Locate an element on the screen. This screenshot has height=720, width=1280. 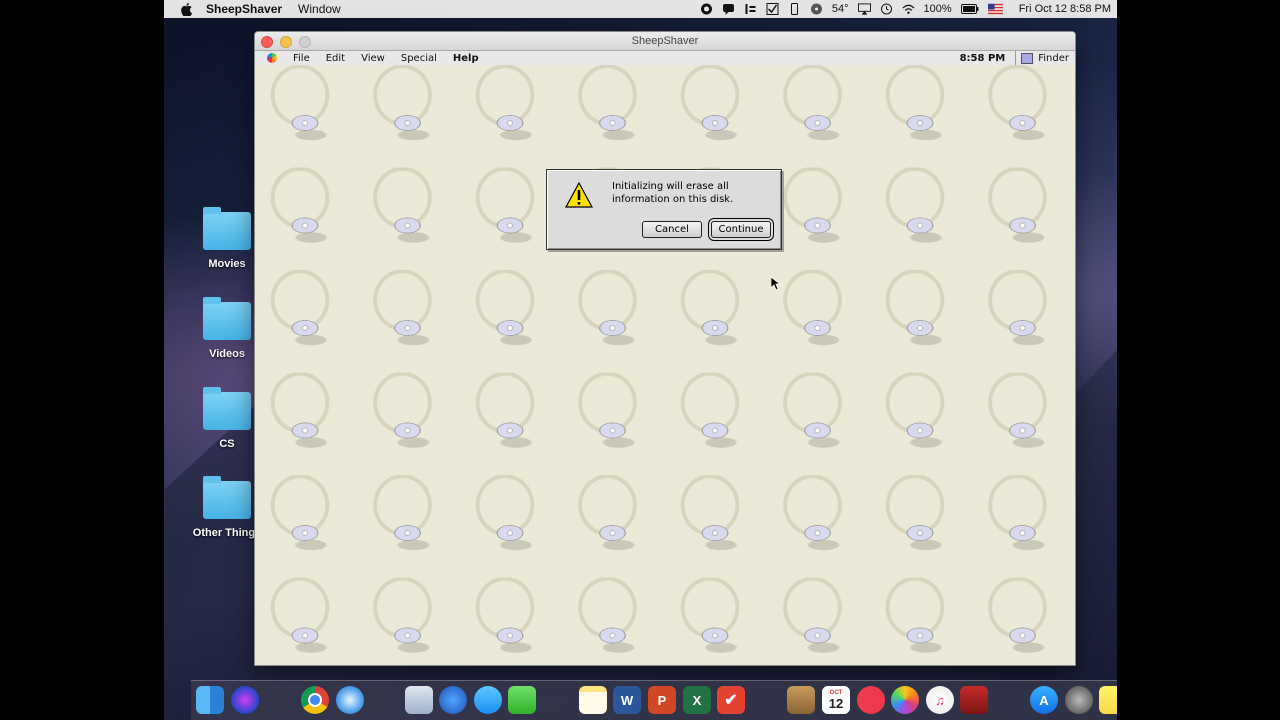
excel-icon: X is located at coordinates (697, 700).